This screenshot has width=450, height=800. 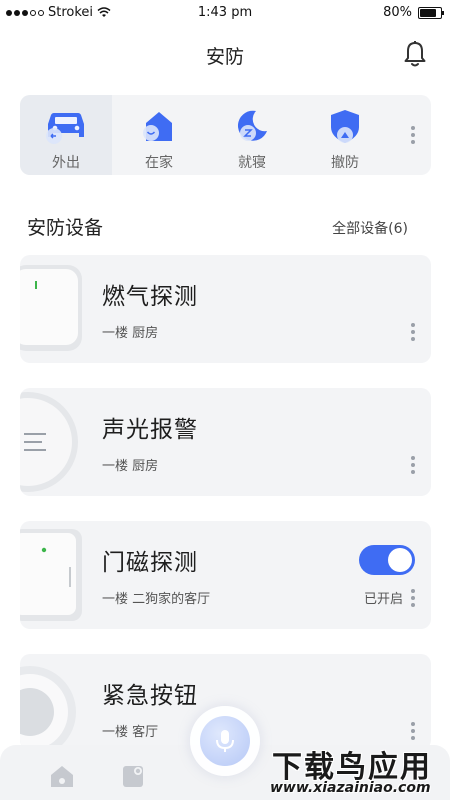 I want to click on device-name: 门磁探测, so click(x=150, y=563).